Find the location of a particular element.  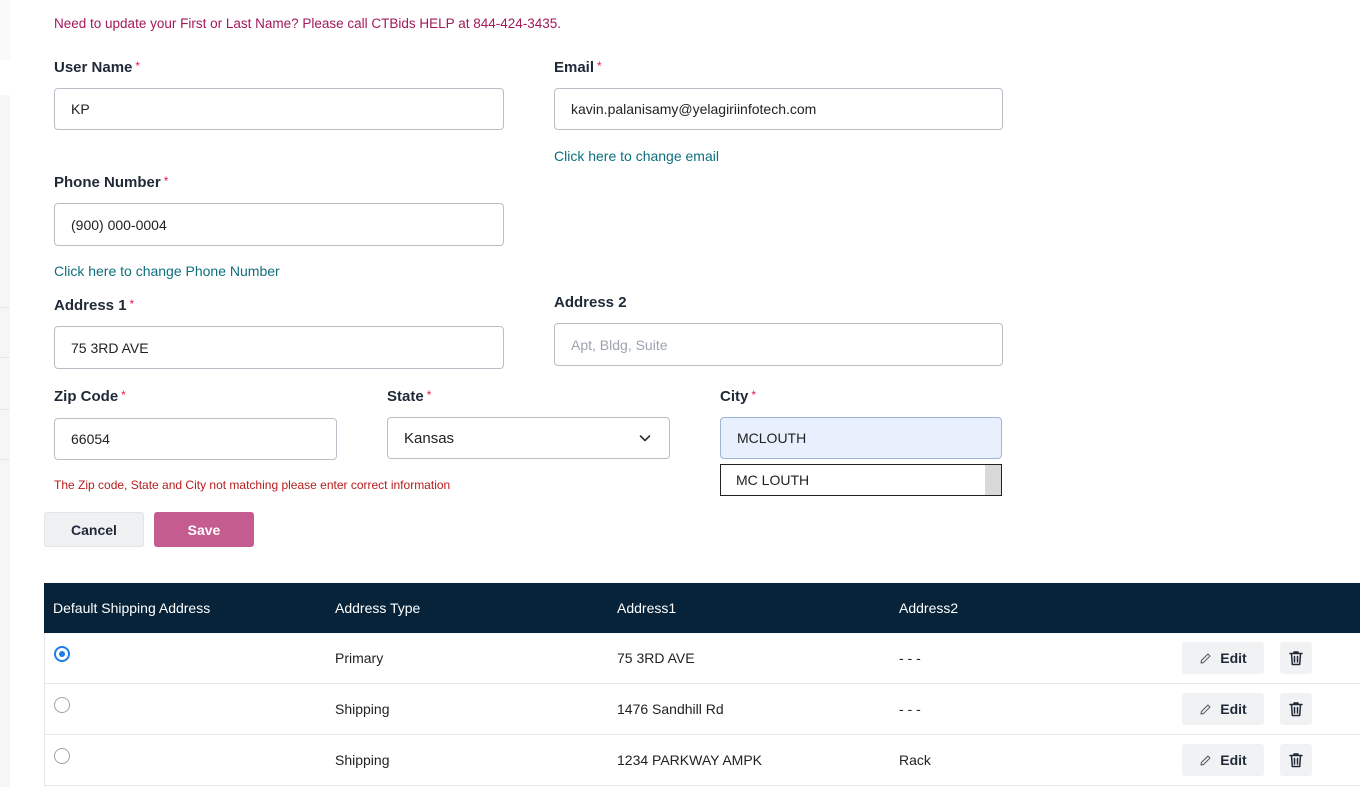

phone-label-text: Phone Number is located at coordinates (107, 182).